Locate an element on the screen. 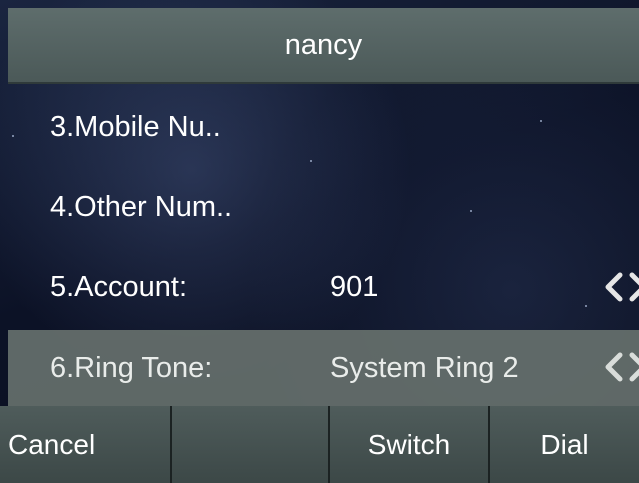  cancel-softkey: Cancel is located at coordinates (85, 444).